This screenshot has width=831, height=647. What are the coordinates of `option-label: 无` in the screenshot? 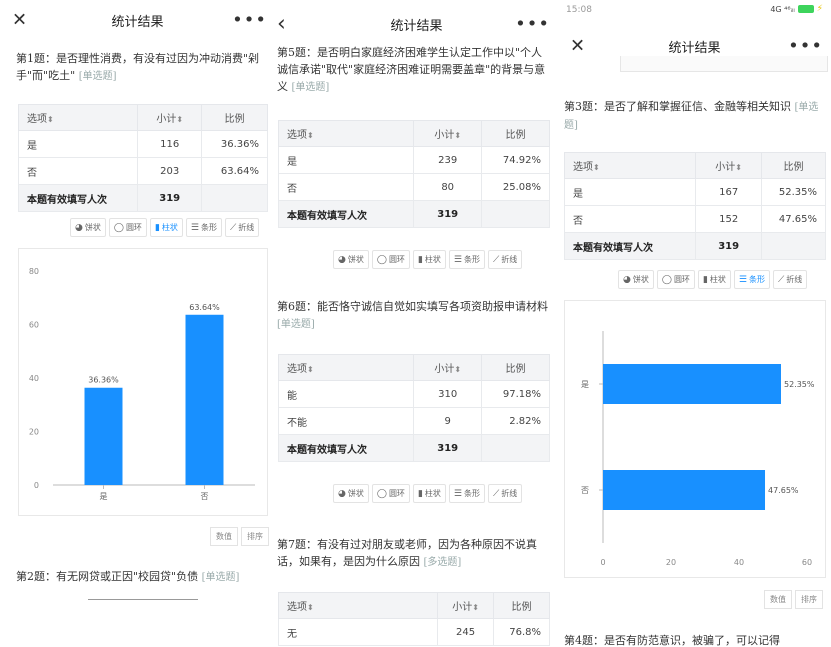 It's located at (358, 632).